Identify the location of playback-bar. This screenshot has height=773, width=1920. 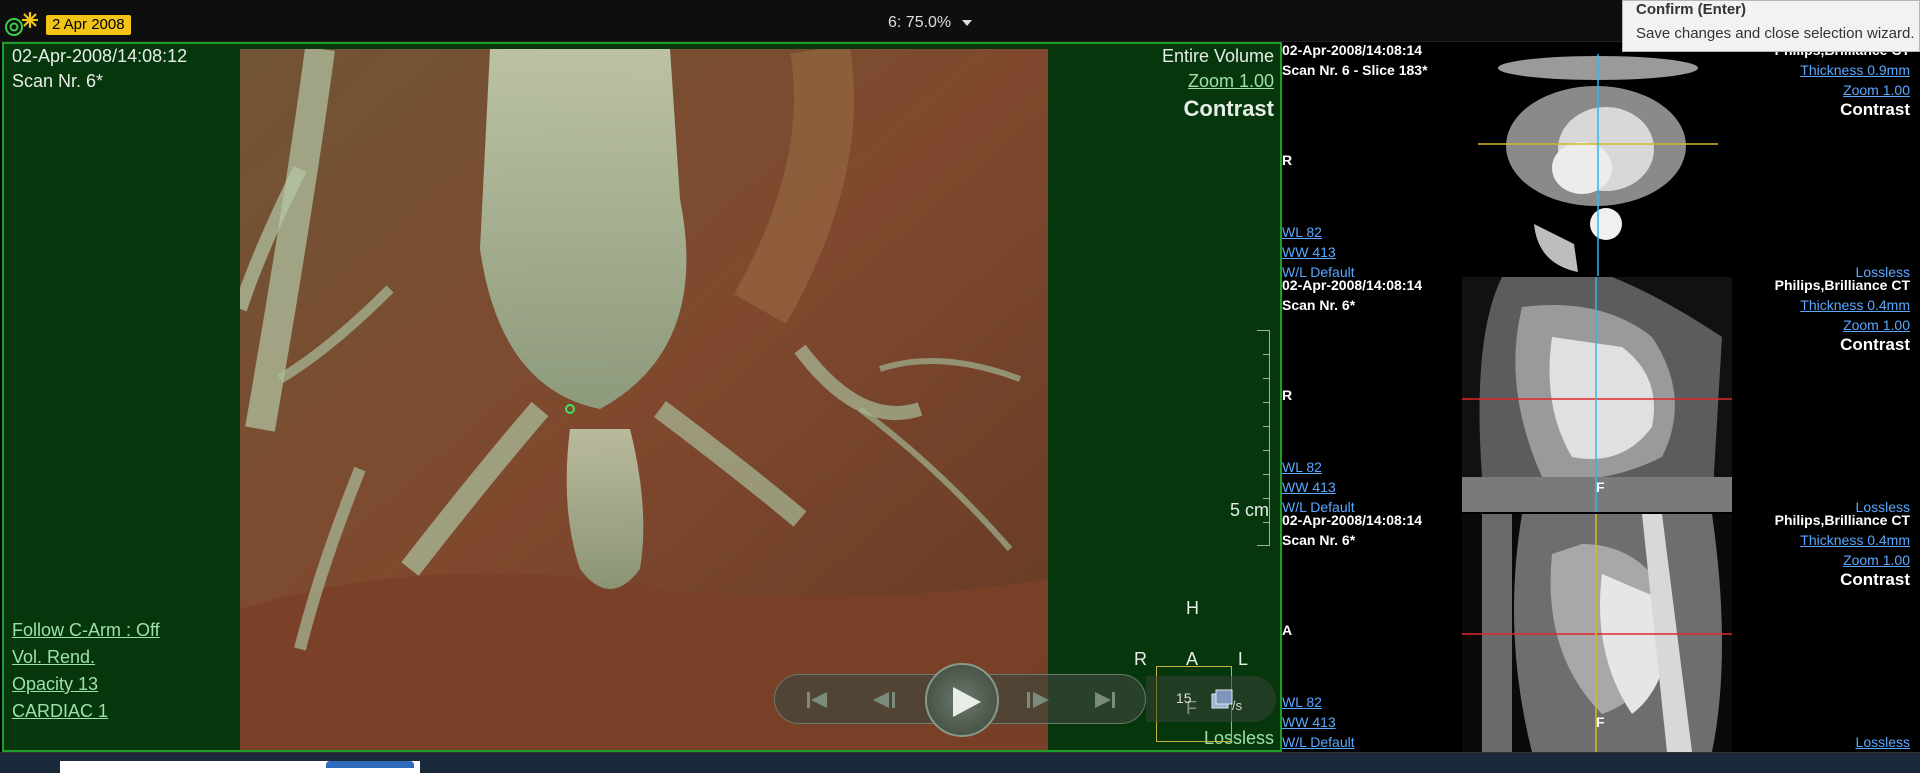
(960, 700).